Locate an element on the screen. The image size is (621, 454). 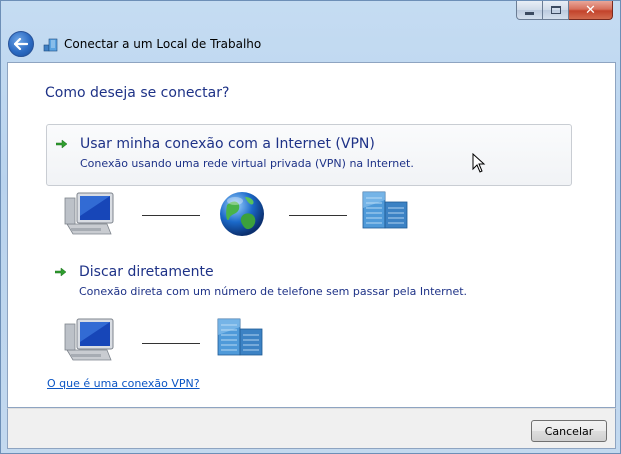
close-button: ✕ is located at coordinates (591, 10).